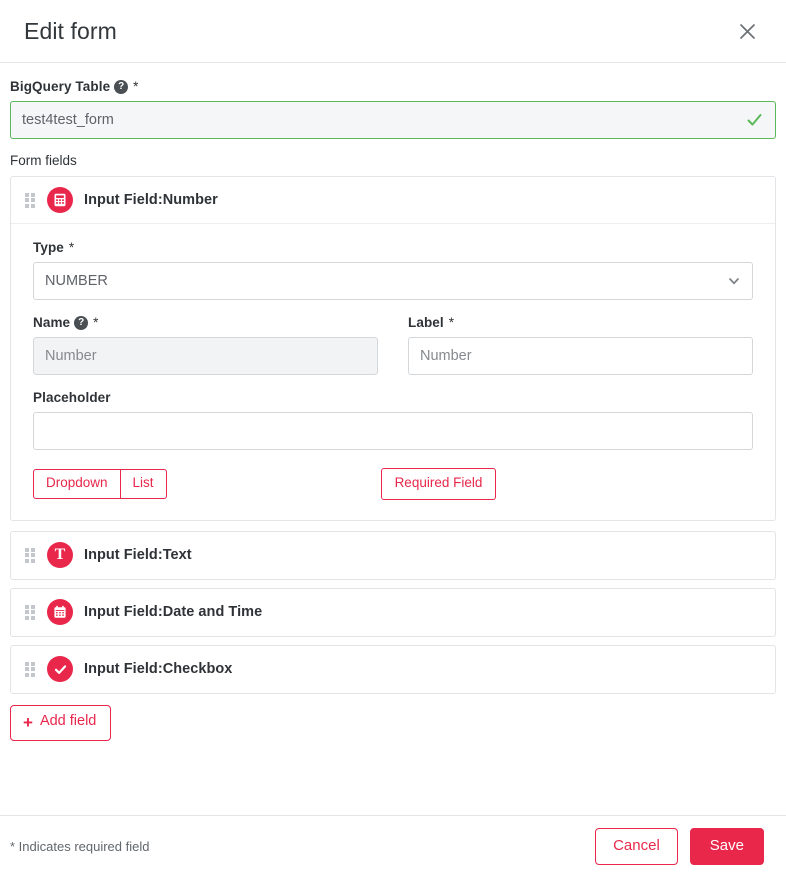  What do you see at coordinates (60, 612) in the screenshot?
I see `calendar-icon` at bounding box center [60, 612].